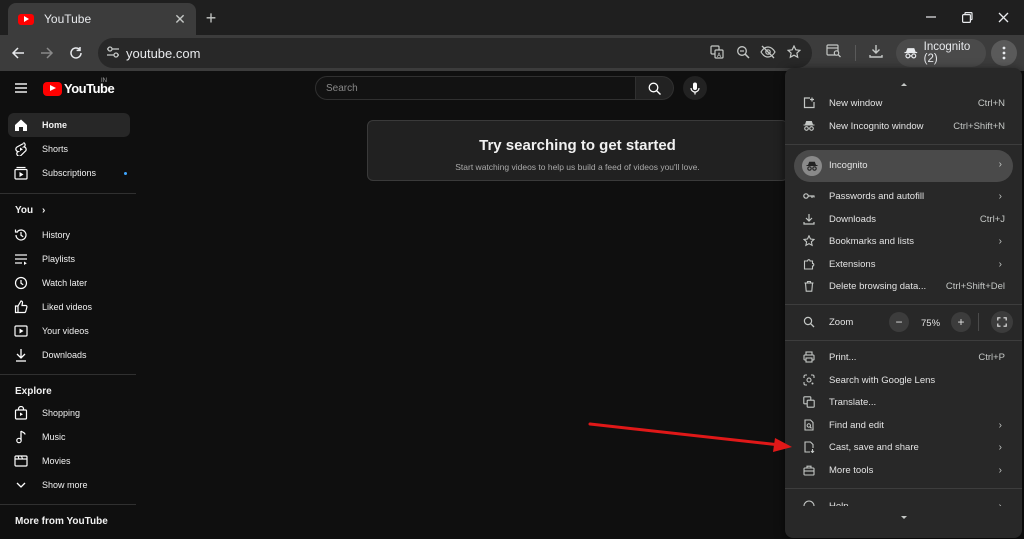 The height and width of the screenshot is (539, 1024). Describe the element at coordinates (655, 88) in the screenshot. I see `youtube-search-button` at that location.